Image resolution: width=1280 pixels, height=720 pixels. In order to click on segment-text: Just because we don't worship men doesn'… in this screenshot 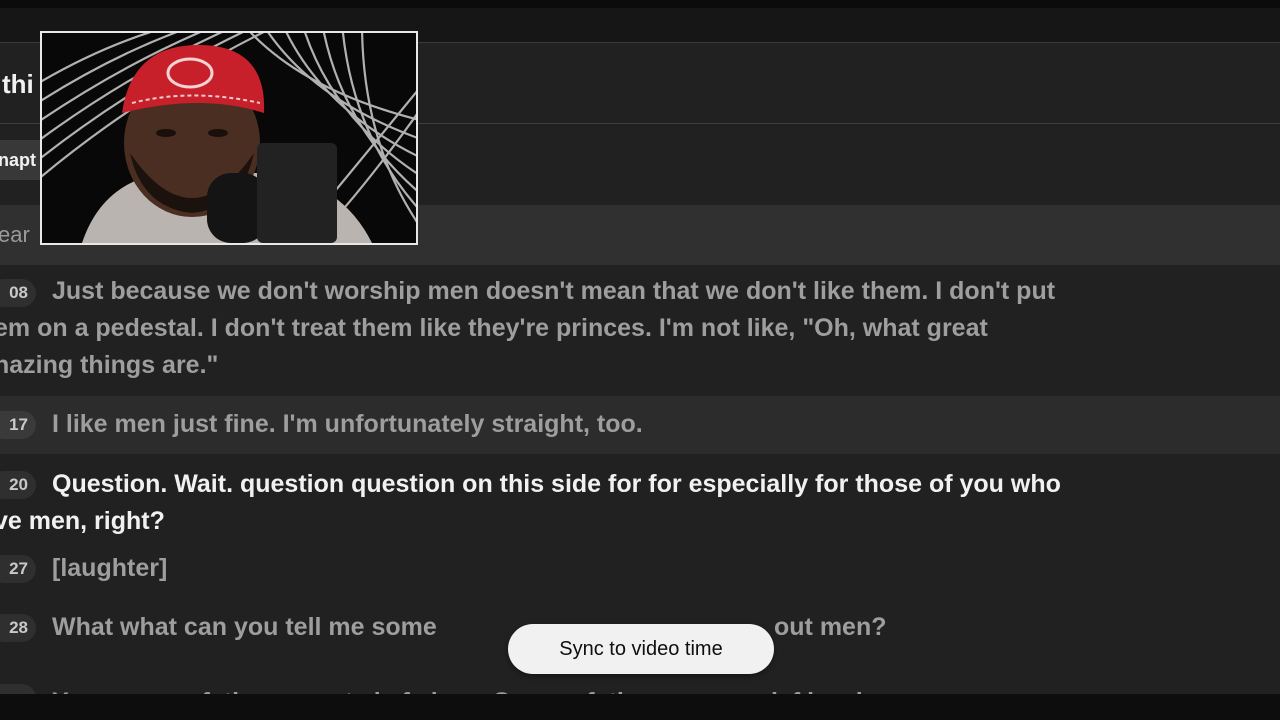, I will do `click(554, 291)`.